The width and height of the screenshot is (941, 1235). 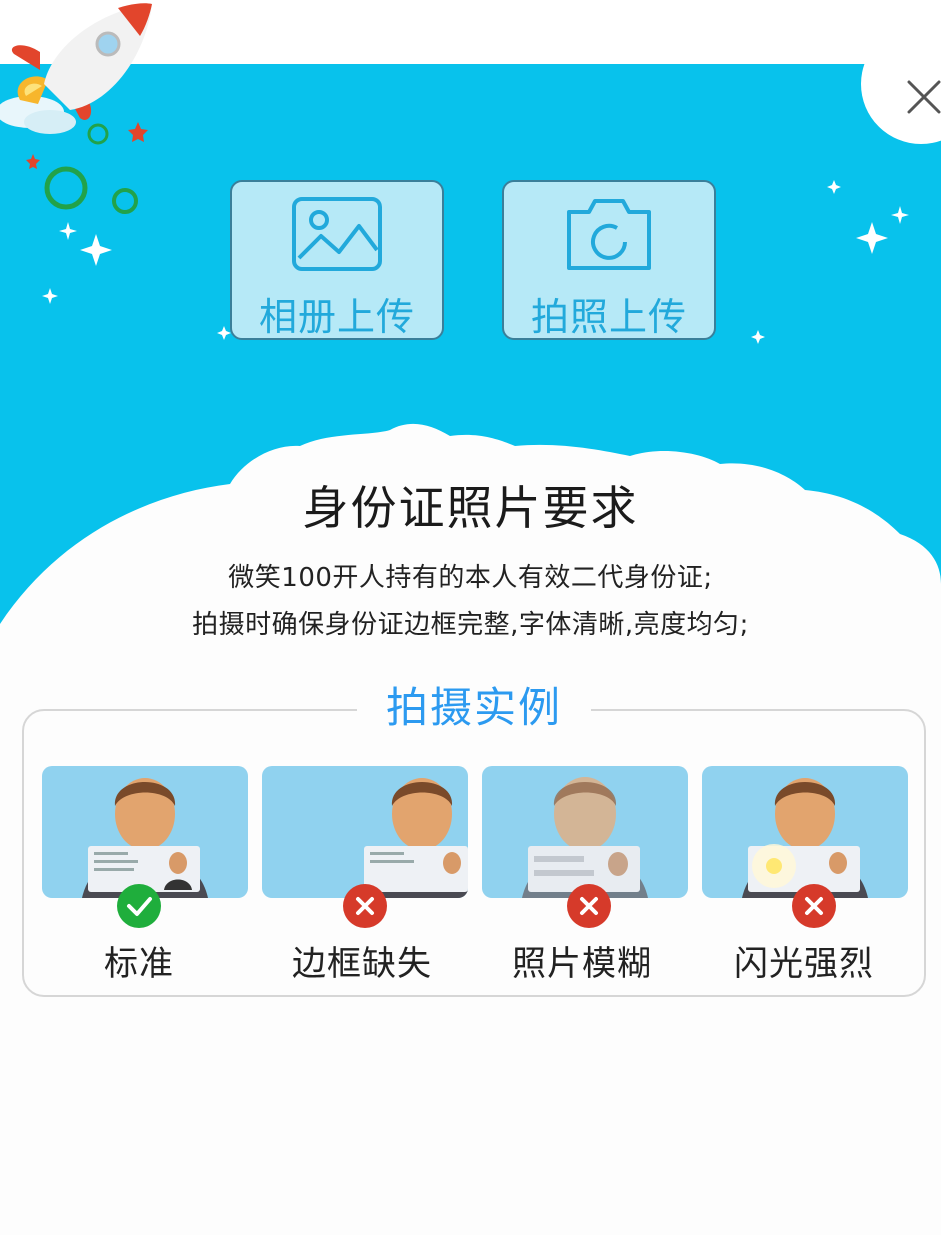 I want to click on rocket-icon, so click(x=76, y=68).